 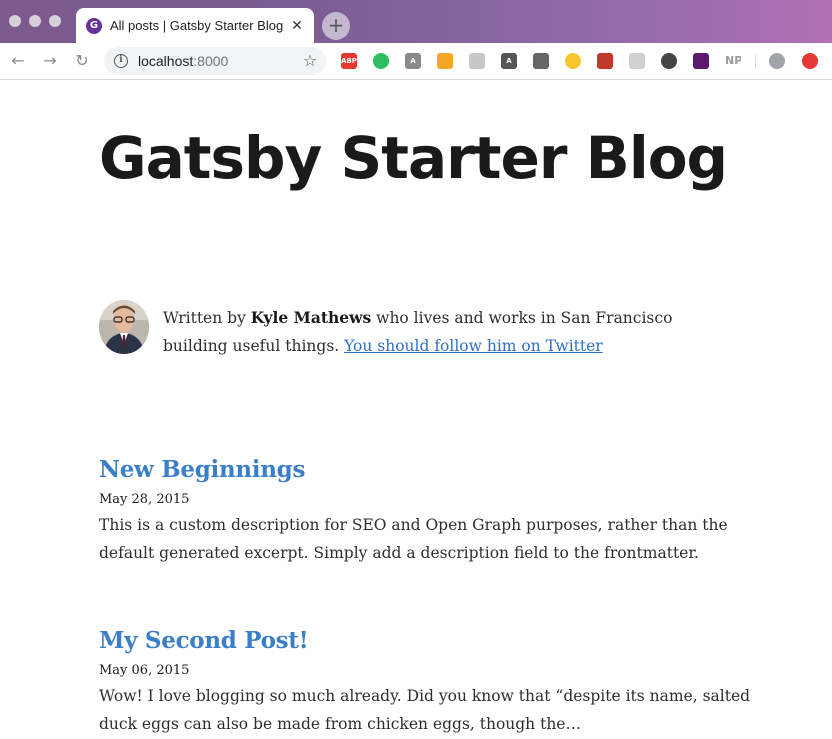 I want to click on author-avatar, so click(x=124, y=327).